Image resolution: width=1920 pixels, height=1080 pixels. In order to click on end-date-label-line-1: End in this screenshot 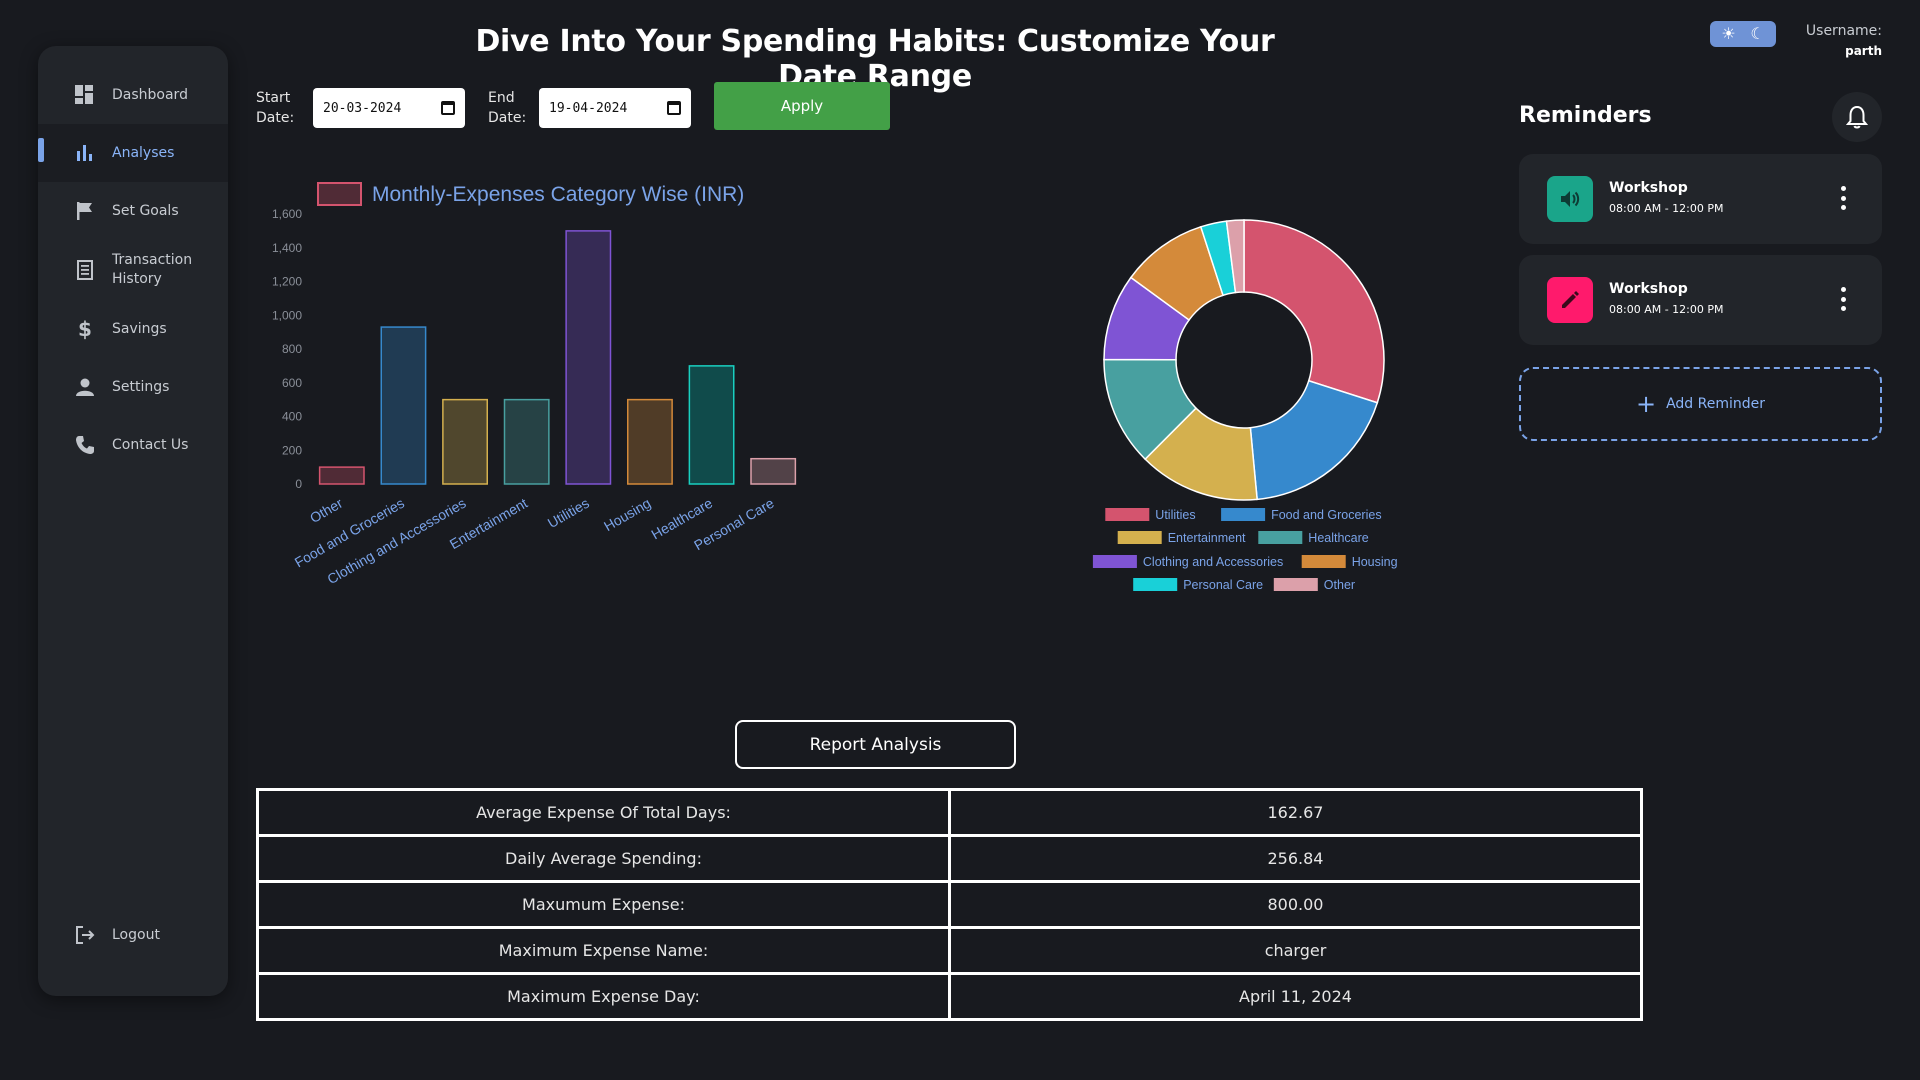, I will do `click(501, 98)`.